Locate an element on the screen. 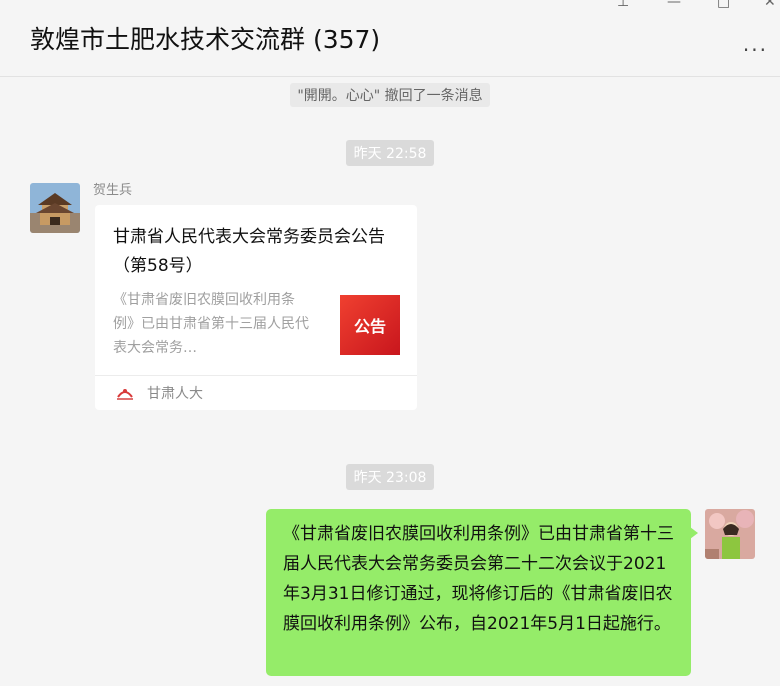  recall-notice-row: "開開。心心" 撤回了一条消息 is located at coordinates (390, 95).